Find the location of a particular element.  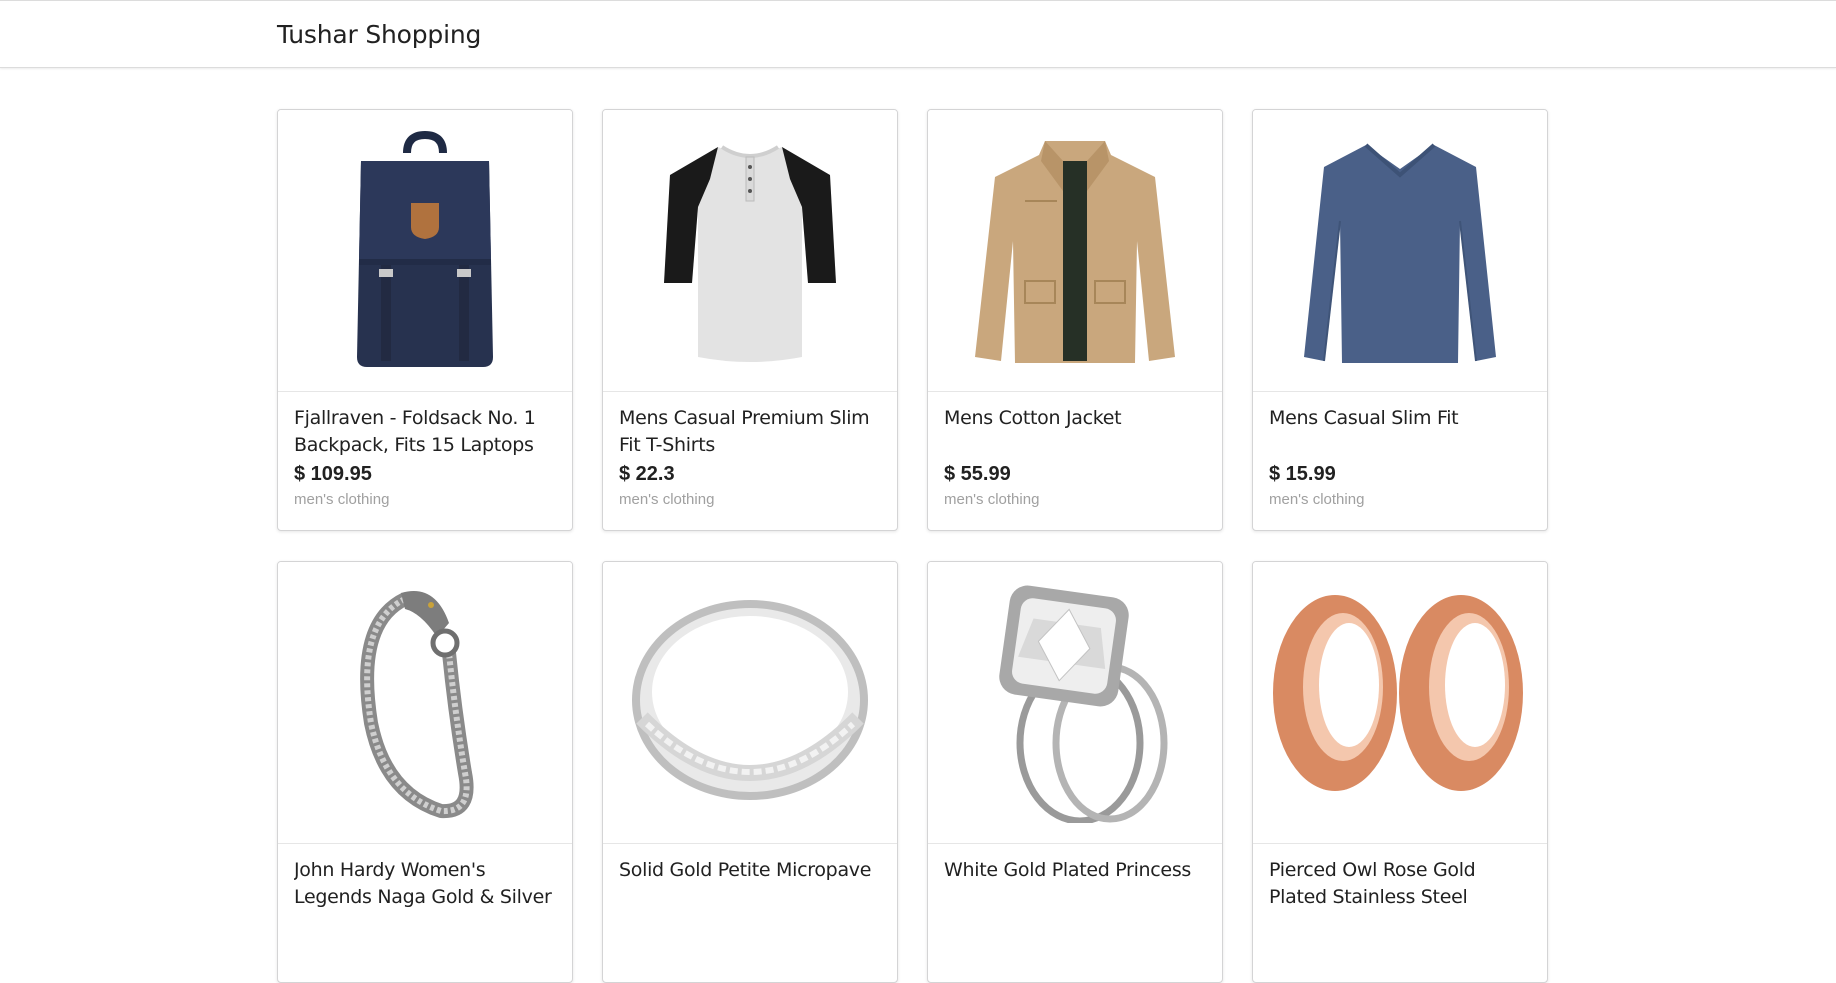

tshirt-image is located at coordinates (750, 253).